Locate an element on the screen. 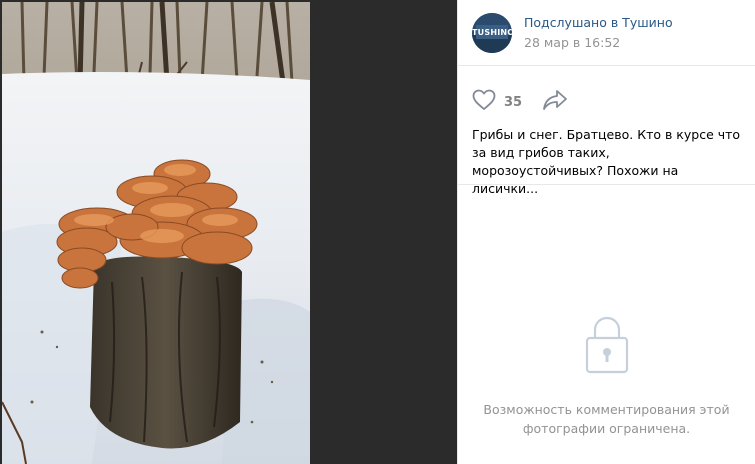 This screenshot has width=755, height=464. post-meta: Подслушано в Тушино 28 мар в 16:52 is located at coordinates (598, 33).